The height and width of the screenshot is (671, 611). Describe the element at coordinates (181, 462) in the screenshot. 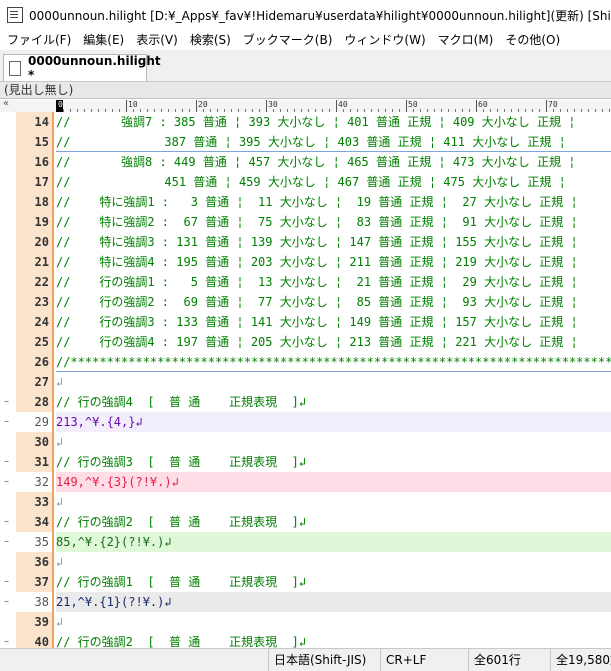

I see `line-text: // 行の強調3 [ 普 通 正規表現 ]↲` at that location.